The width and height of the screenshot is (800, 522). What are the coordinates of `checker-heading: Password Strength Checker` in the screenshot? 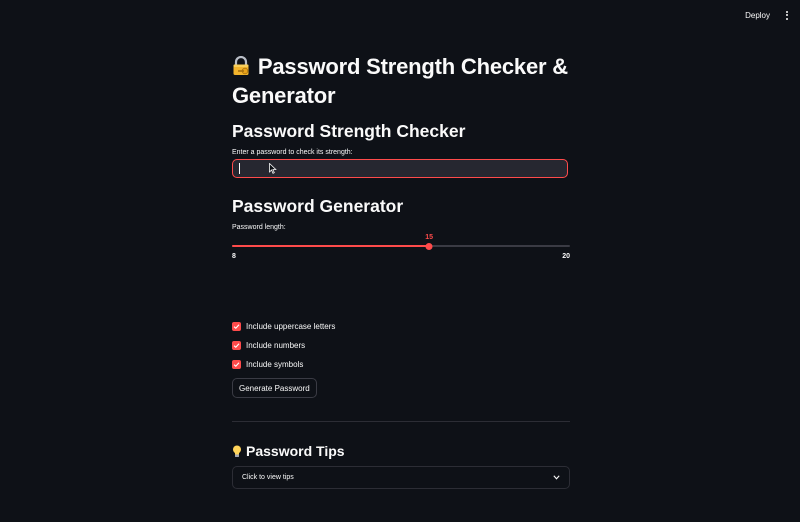 It's located at (349, 131).